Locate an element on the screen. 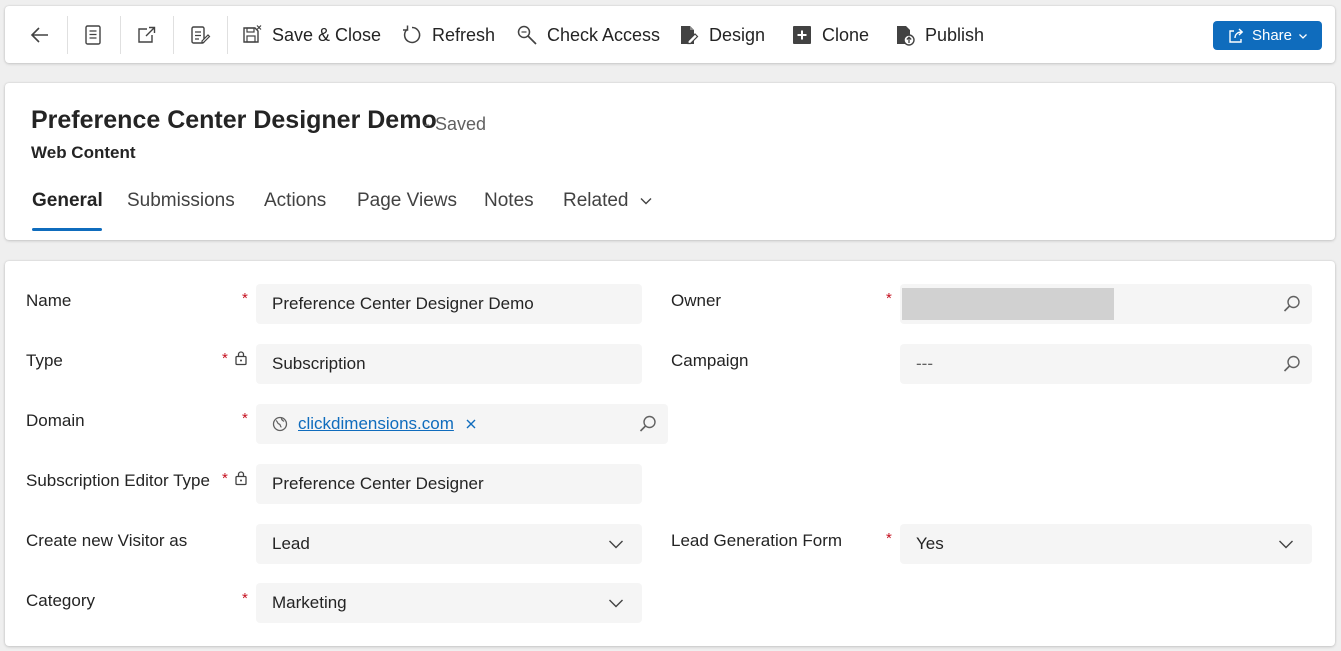 This screenshot has width=1341, height=651. type-field: Subscription is located at coordinates (449, 364).